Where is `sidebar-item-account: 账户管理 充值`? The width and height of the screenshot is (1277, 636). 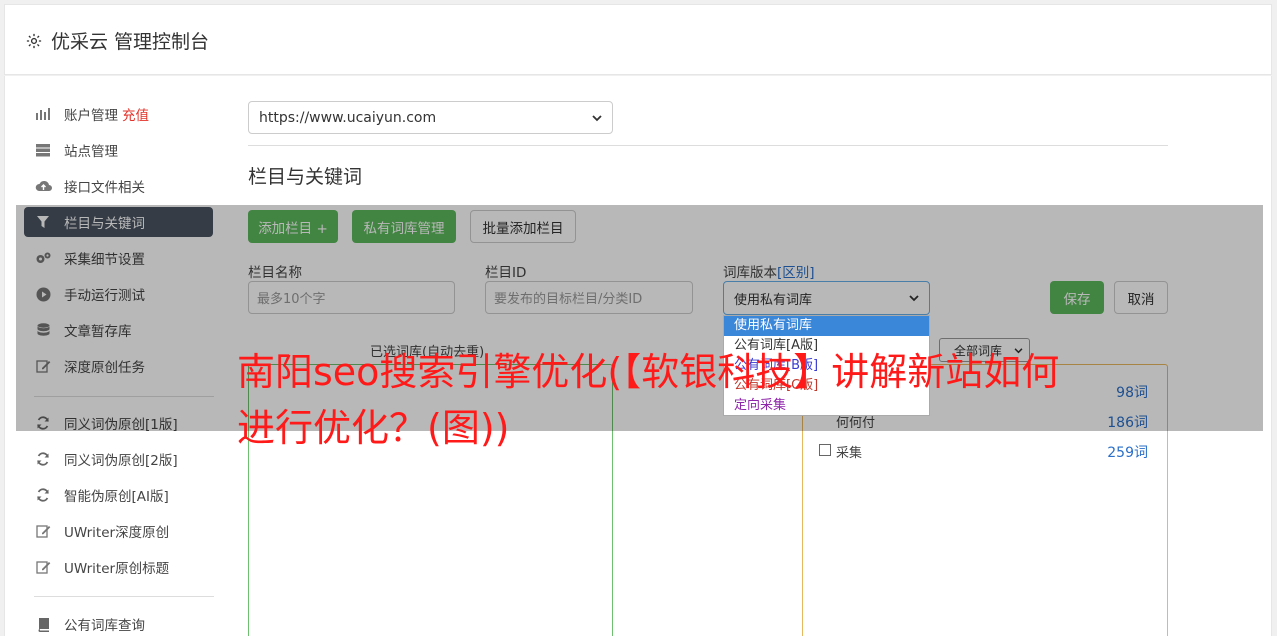 sidebar-item-account: 账户管理 充值 is located at coordinates (118, 114).